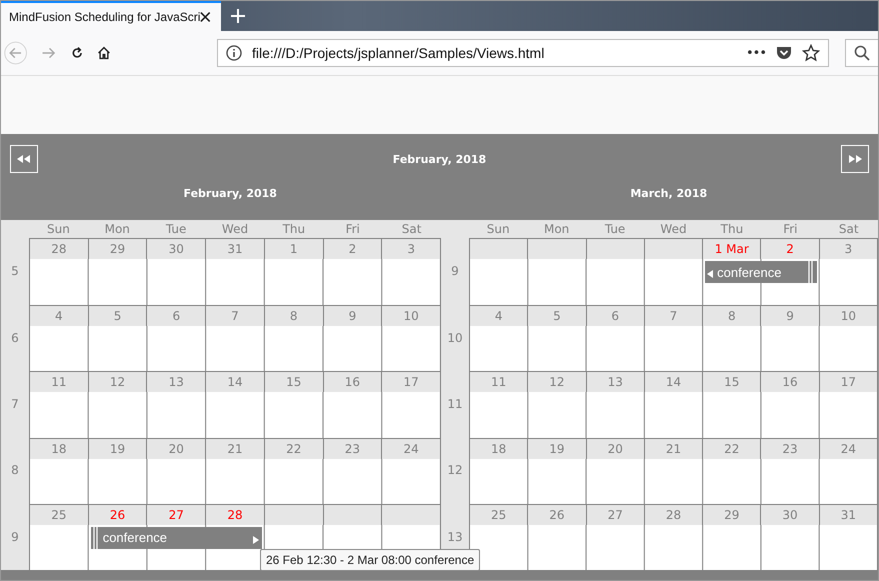  I want to click on day-number: 1 Mar, so click(731, 249).